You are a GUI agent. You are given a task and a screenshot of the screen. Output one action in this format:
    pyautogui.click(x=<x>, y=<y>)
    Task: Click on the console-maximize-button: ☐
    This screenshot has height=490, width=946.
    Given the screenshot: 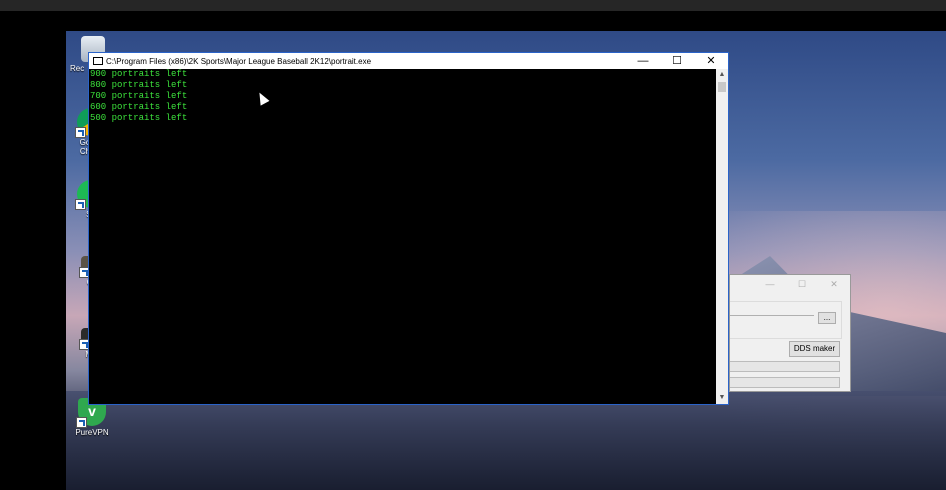 What is the action you would take?
    pyautogui.click(x=677, y=61)
    